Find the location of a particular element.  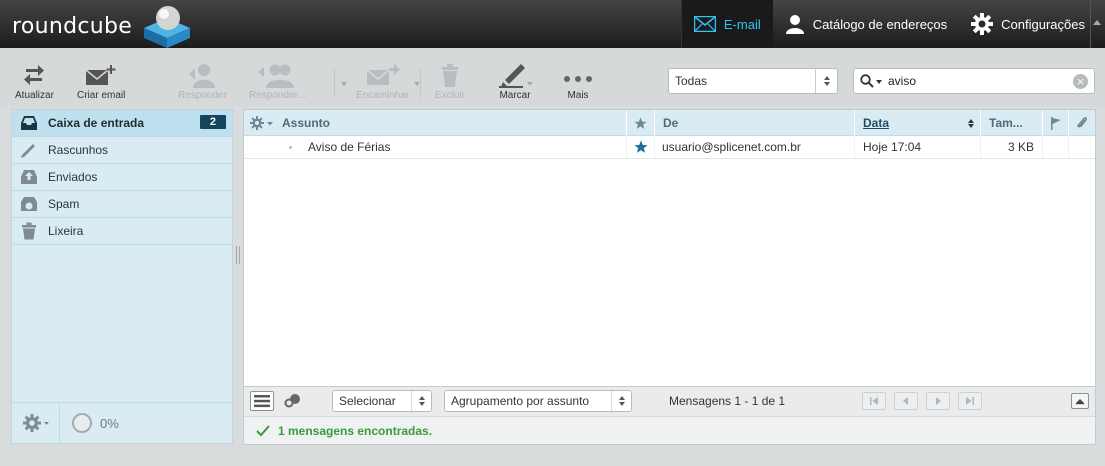

reply-all-icon is located at coordinates (276, 76).